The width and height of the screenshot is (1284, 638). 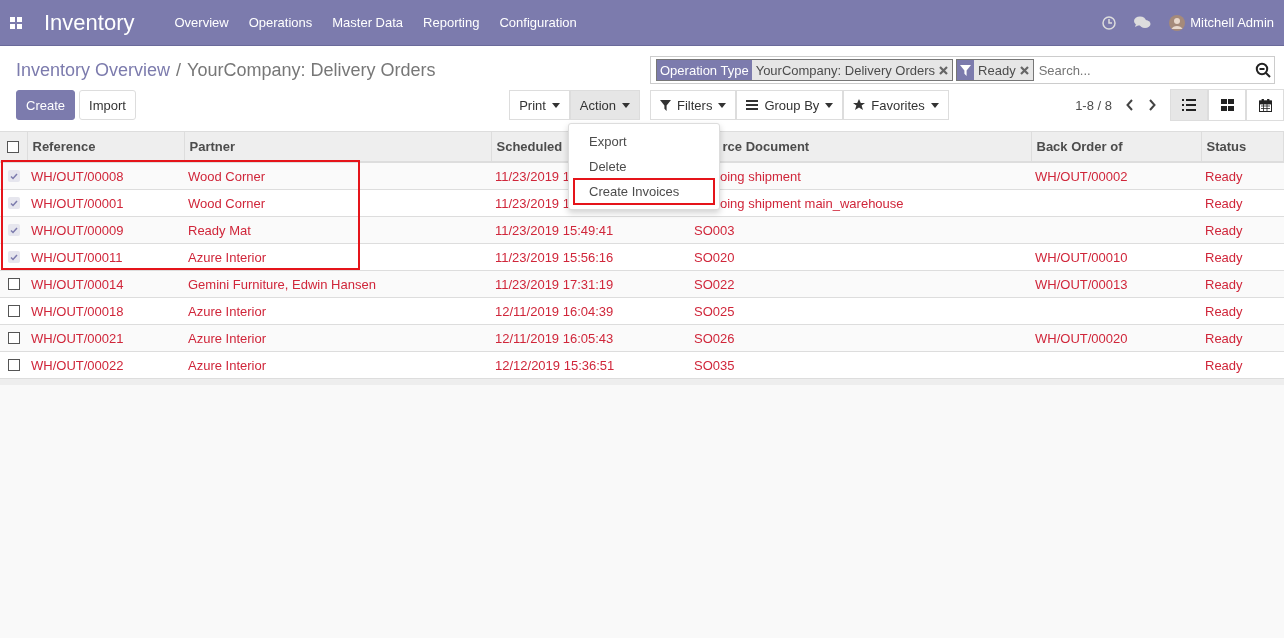 I want to click on table-cell: WH/OUT/00011, so click(x=77, y=257).